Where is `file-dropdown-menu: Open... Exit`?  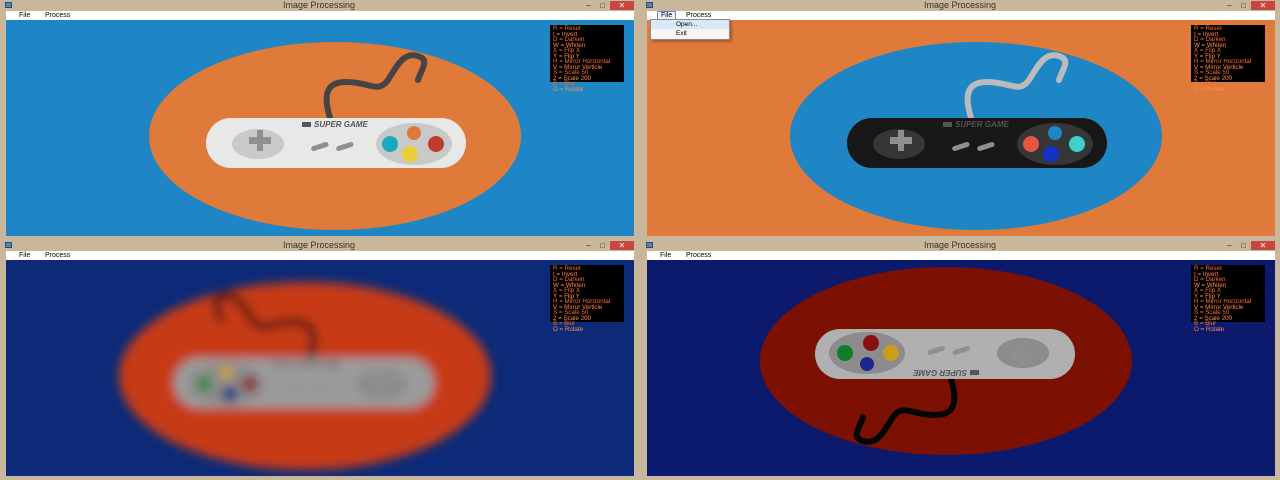 file-dropdown-menu: Open... Exit is located at coordinates (690, 29).